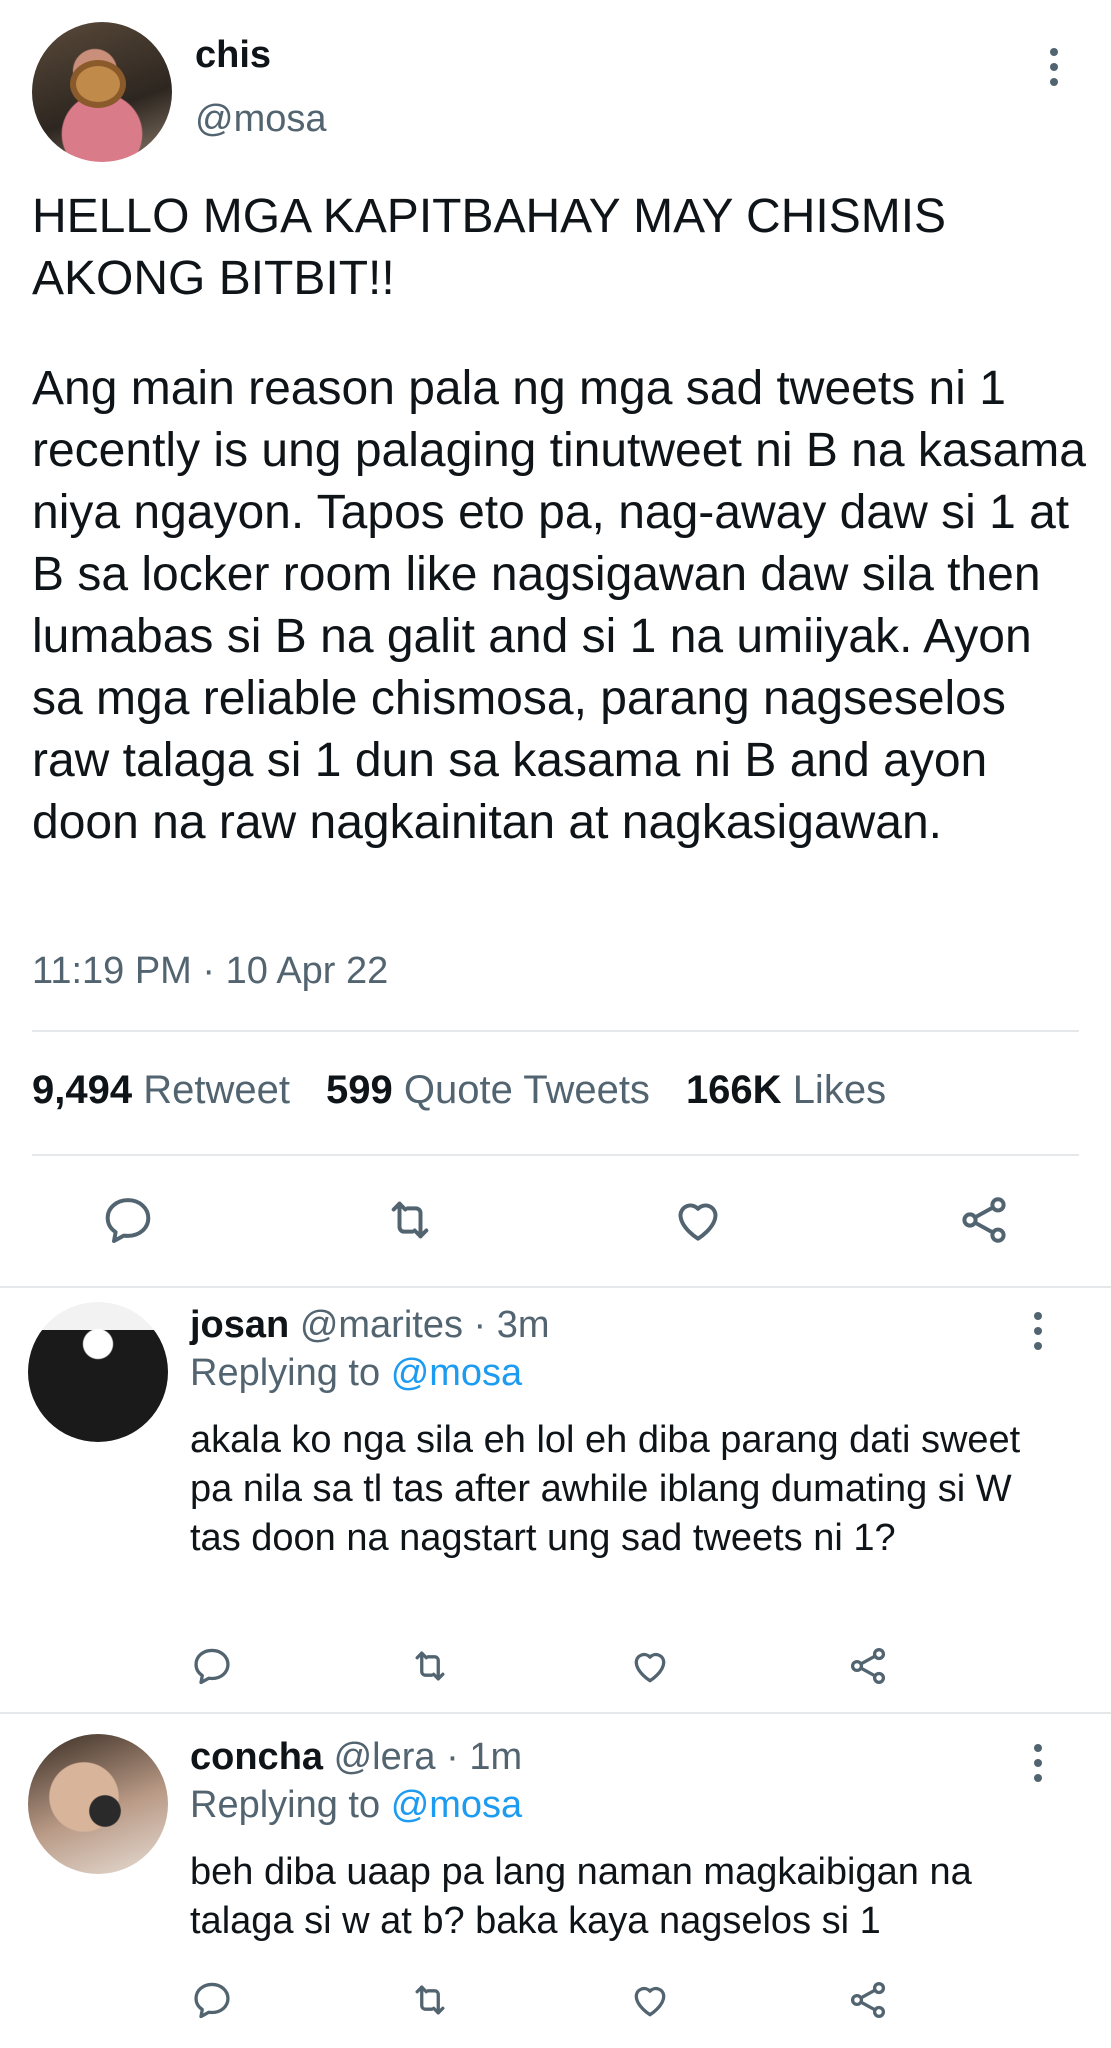  I want to click on reply-header: josan @marites · 3m, so click(370, 1325).